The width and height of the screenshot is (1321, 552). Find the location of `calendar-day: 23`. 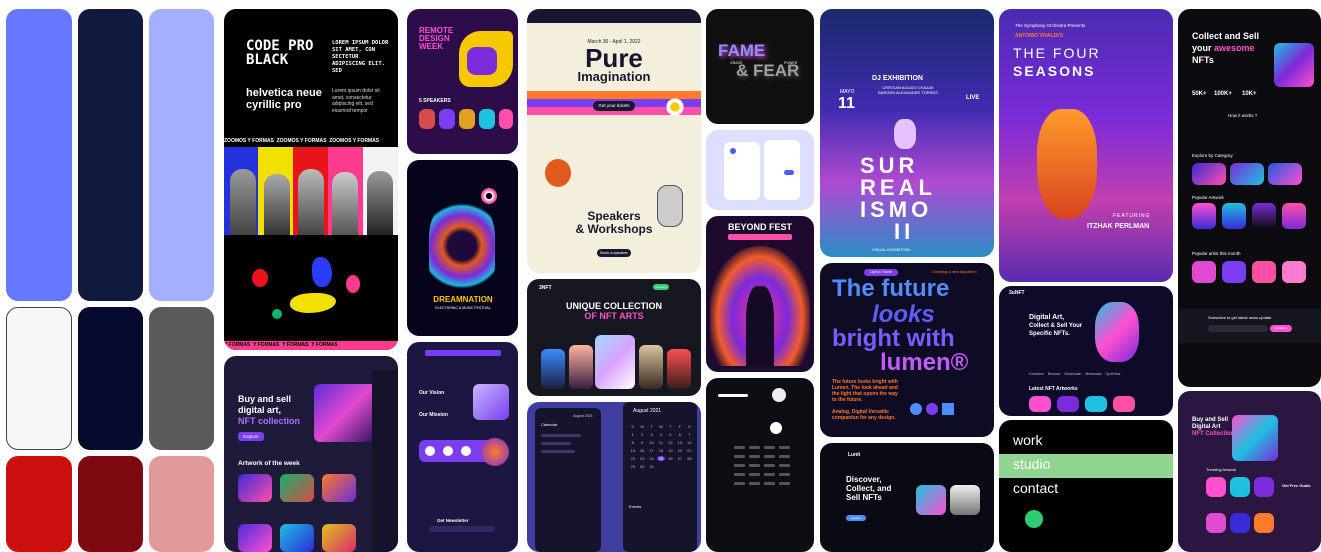

calendar-day: 23 is located at coordinates (641, 458).